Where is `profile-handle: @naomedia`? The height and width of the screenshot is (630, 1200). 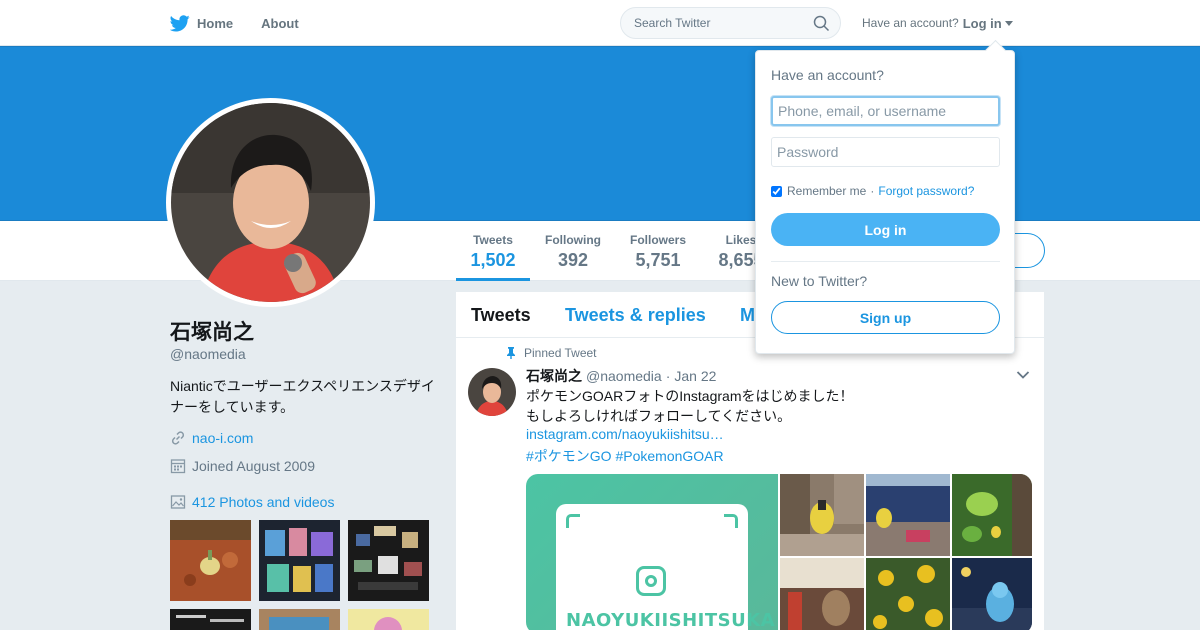 profile-handle: @naomedia is located at coordinates (208, 354).